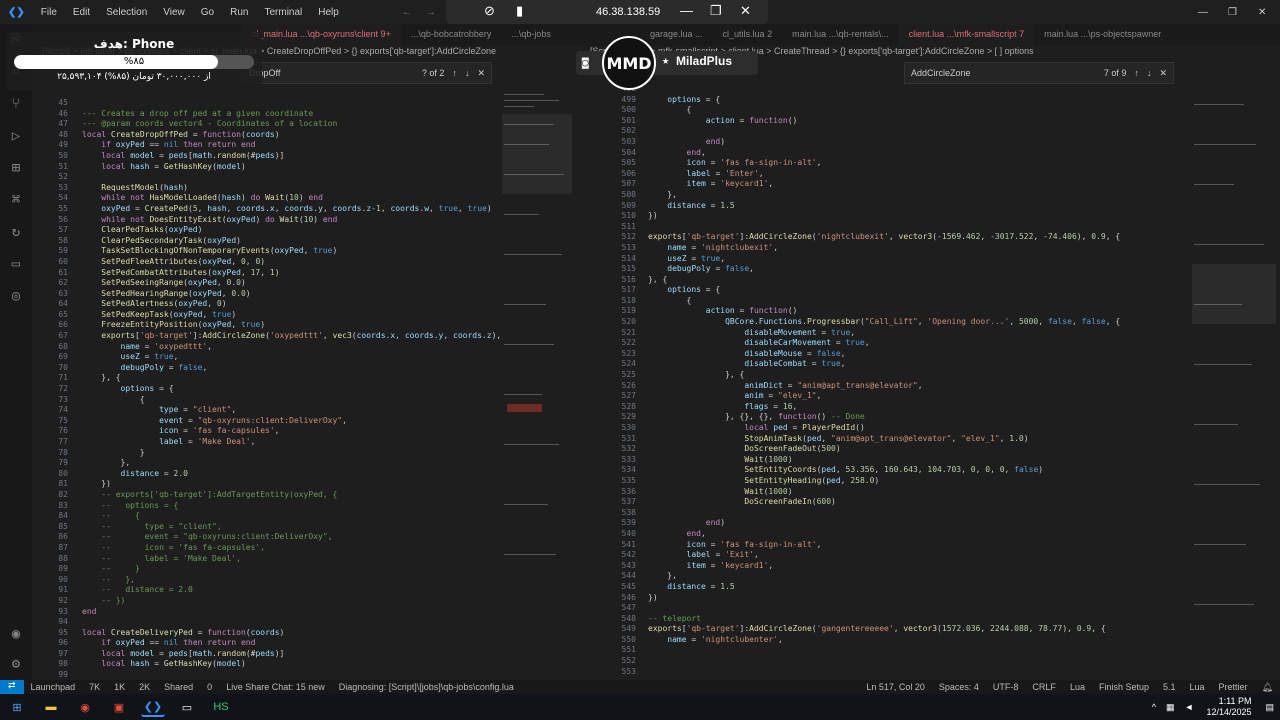 This screenshot has height=720, width=1280. I want to click on remote-desktop-bar: ⊘ ▮ 46.38.138.59 — ❐ ✕, so click(607, 12).